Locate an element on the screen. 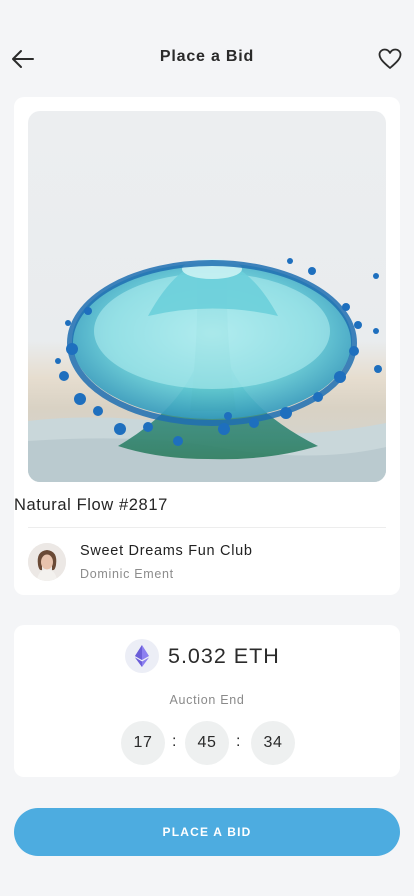 This screenshot has height=896, width=414. bid-price: 5.032 ETH is located at coordinates (224, 656).